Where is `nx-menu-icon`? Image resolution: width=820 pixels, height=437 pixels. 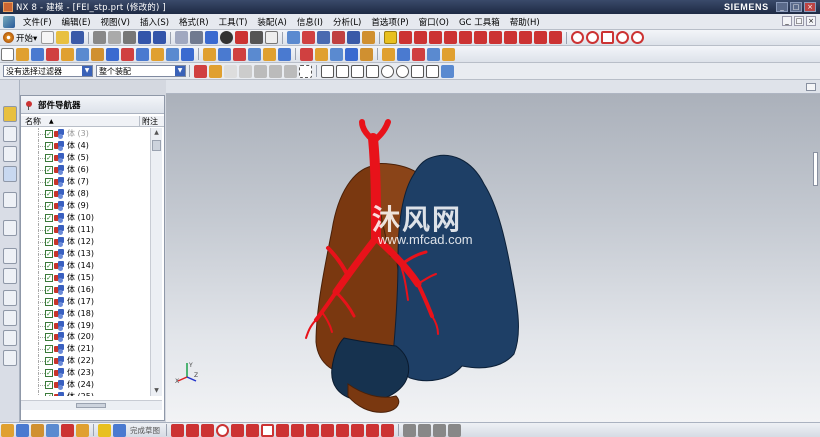
nx-menu-icon is located at coordinates (9, 21).